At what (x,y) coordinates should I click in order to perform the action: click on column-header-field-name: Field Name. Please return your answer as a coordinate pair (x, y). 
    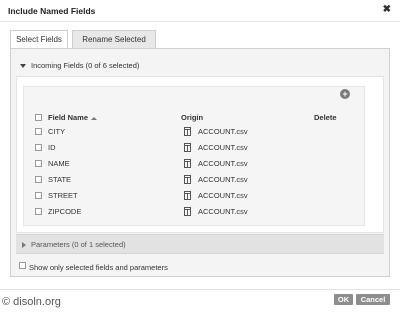
    Looking at the image, I should click on (73, 117).